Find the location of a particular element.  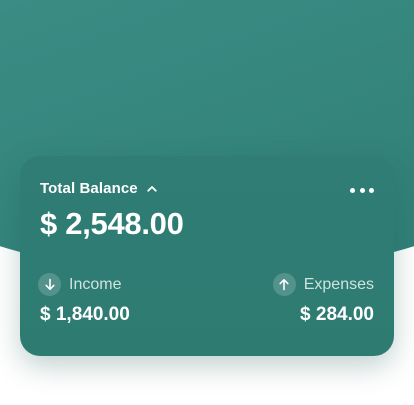

arrow-up-icon is located at coordinates (284, 284).